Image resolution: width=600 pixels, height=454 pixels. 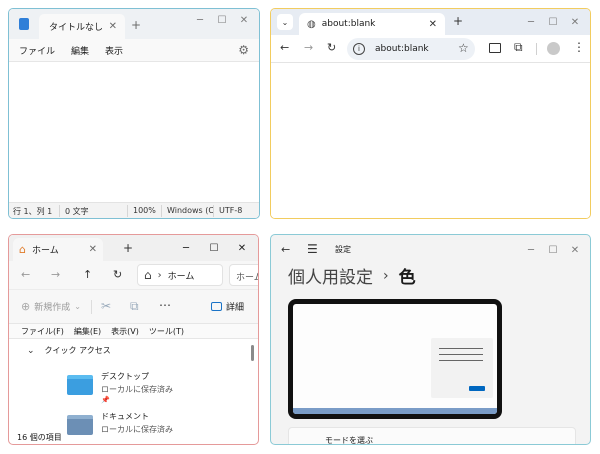 I want to click on new-button: ⊕ 新規作成 ⌄, so click(x=51, y=306).